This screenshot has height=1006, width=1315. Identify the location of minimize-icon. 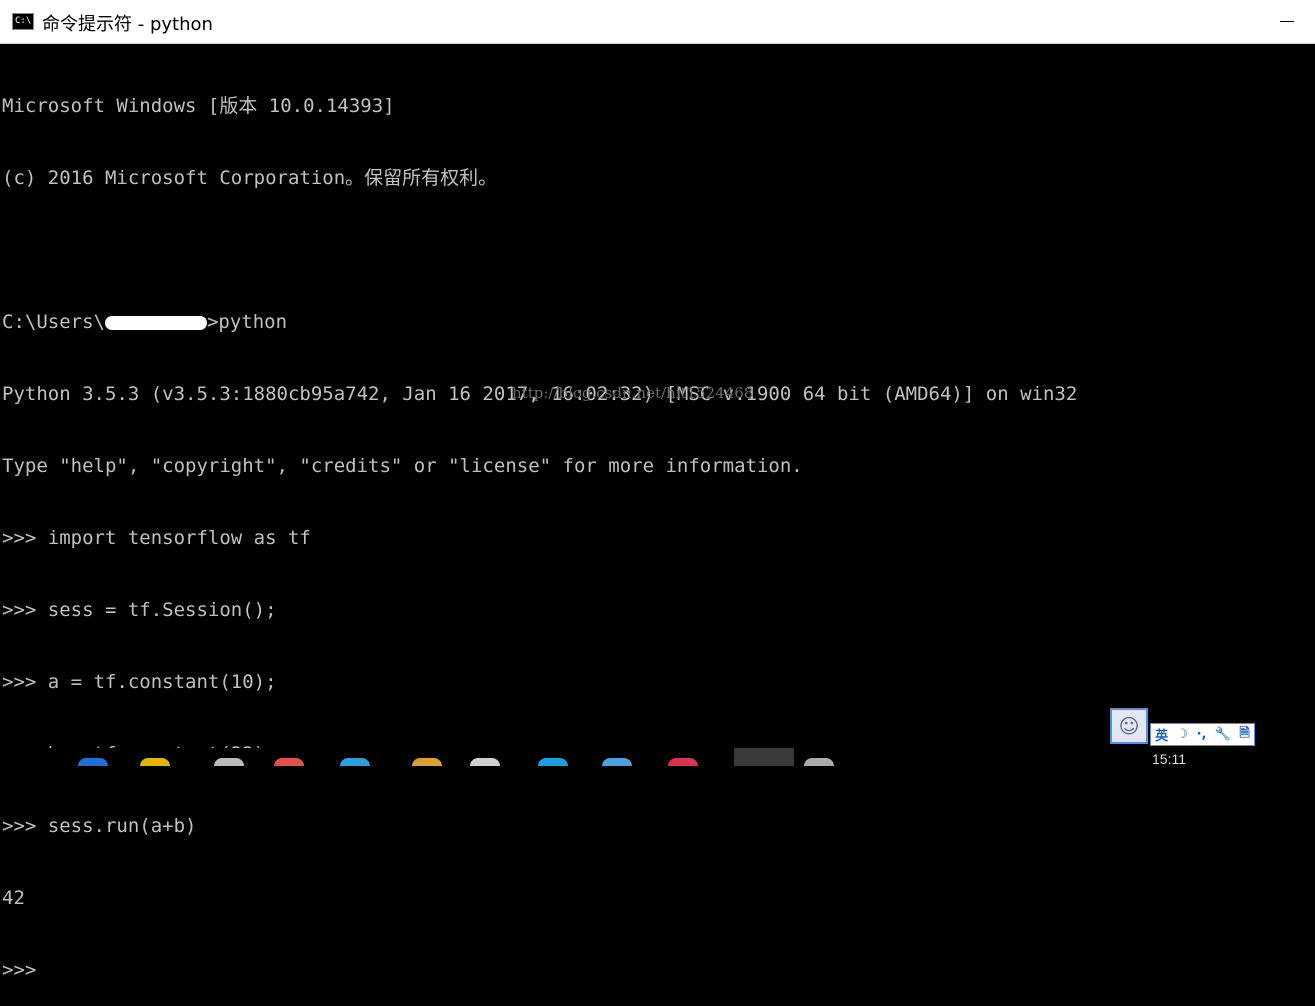
(1287, 21).